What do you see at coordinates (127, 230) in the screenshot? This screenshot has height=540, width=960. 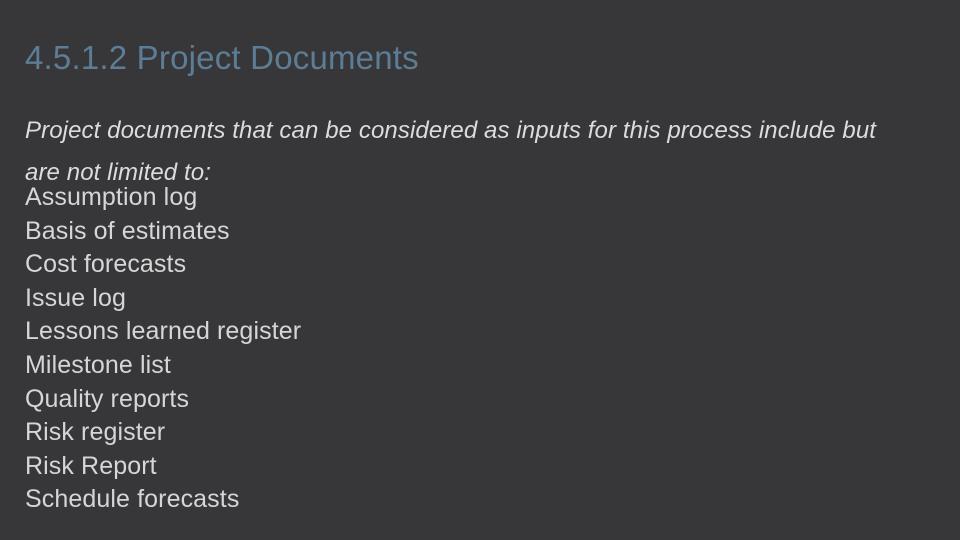 I see `list-item: Basis of estimates` at bounding box center [127, 230].